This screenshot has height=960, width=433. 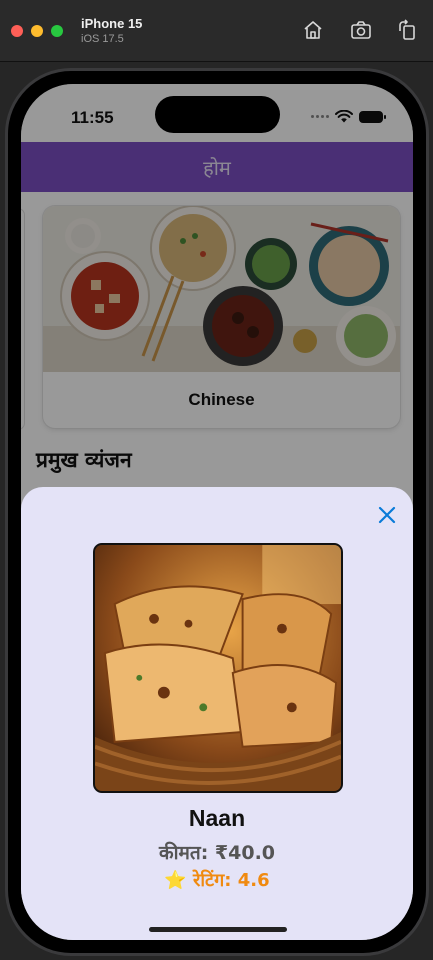 I want to click on close-window-button, so click(x=17, y=31).